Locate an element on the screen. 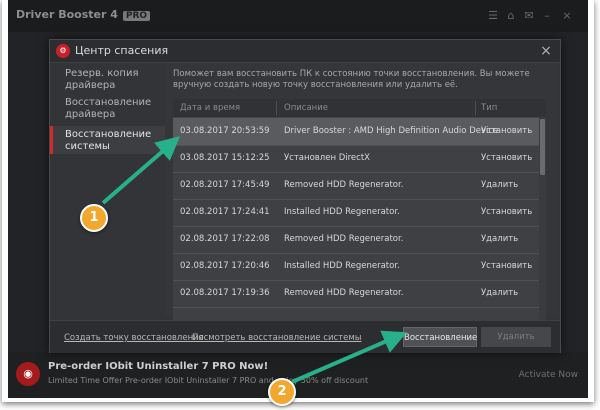 Image resolution: width=600 pixels, height=410 pixels. callout-badge-1: 1 is located at coordinates (94, 218).